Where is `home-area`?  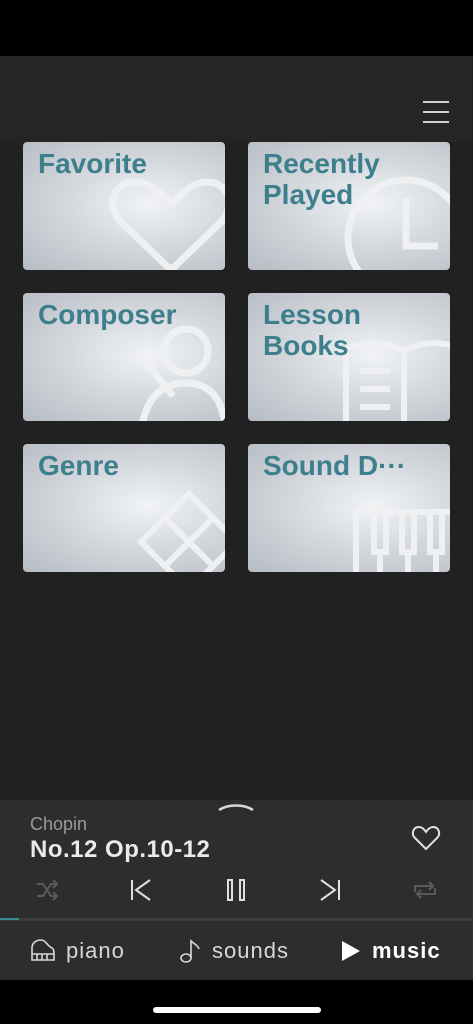
home-area is located at coordinates (236, 1002).